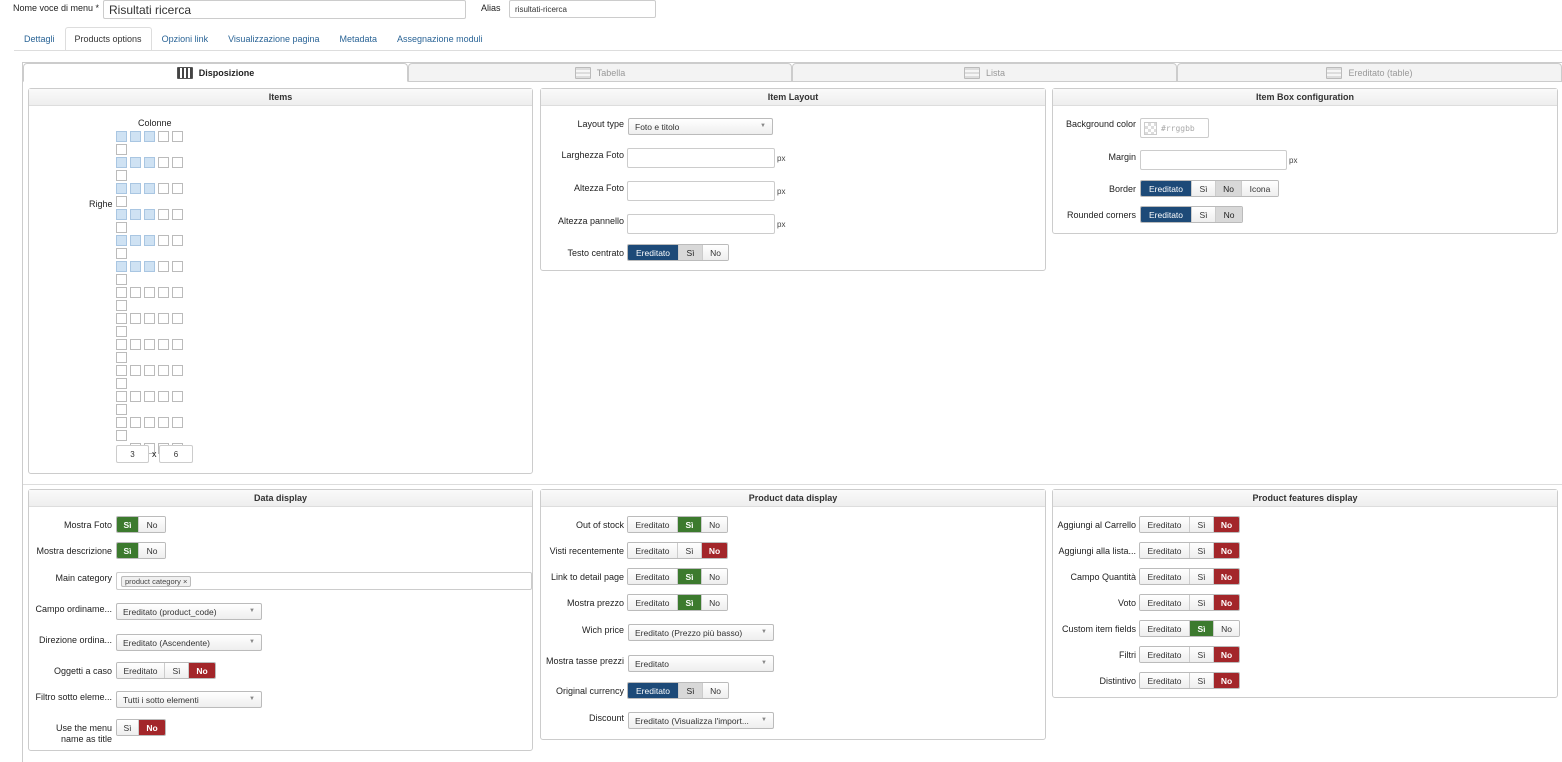 The image size is (1562, 762). I want to click on layout-tab-ereditato: Ereditato (table), so click(1369, 72).